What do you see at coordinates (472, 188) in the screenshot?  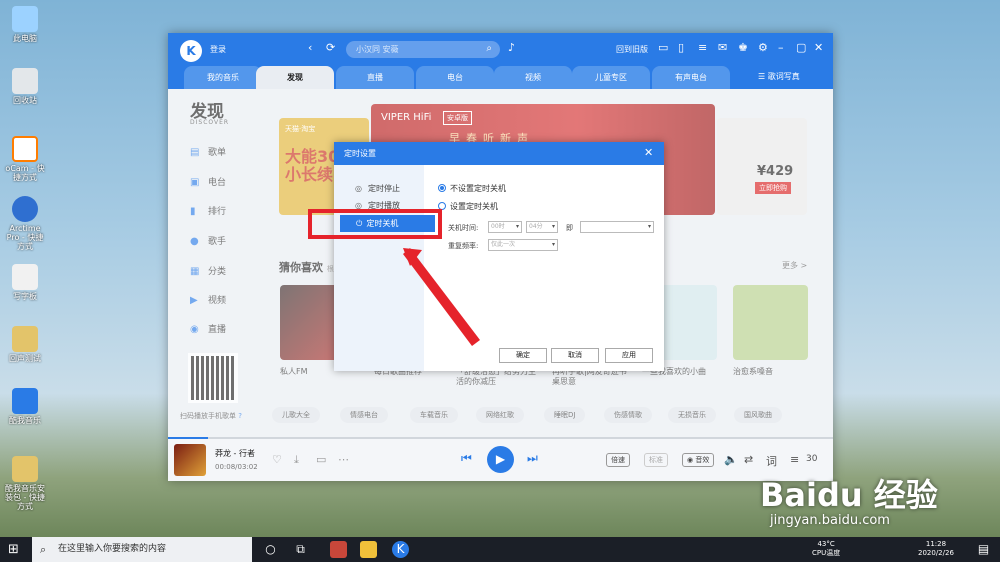 I see `radio-no-shutdown: 不设置定时关机` at bounding box center [472, 188].